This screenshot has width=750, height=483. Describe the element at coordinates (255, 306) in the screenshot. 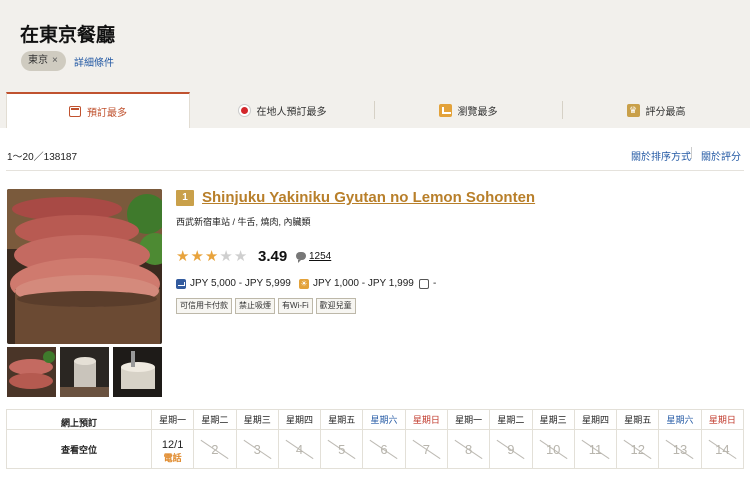

I see `feature-tag: 禁止吸煙` at that location.